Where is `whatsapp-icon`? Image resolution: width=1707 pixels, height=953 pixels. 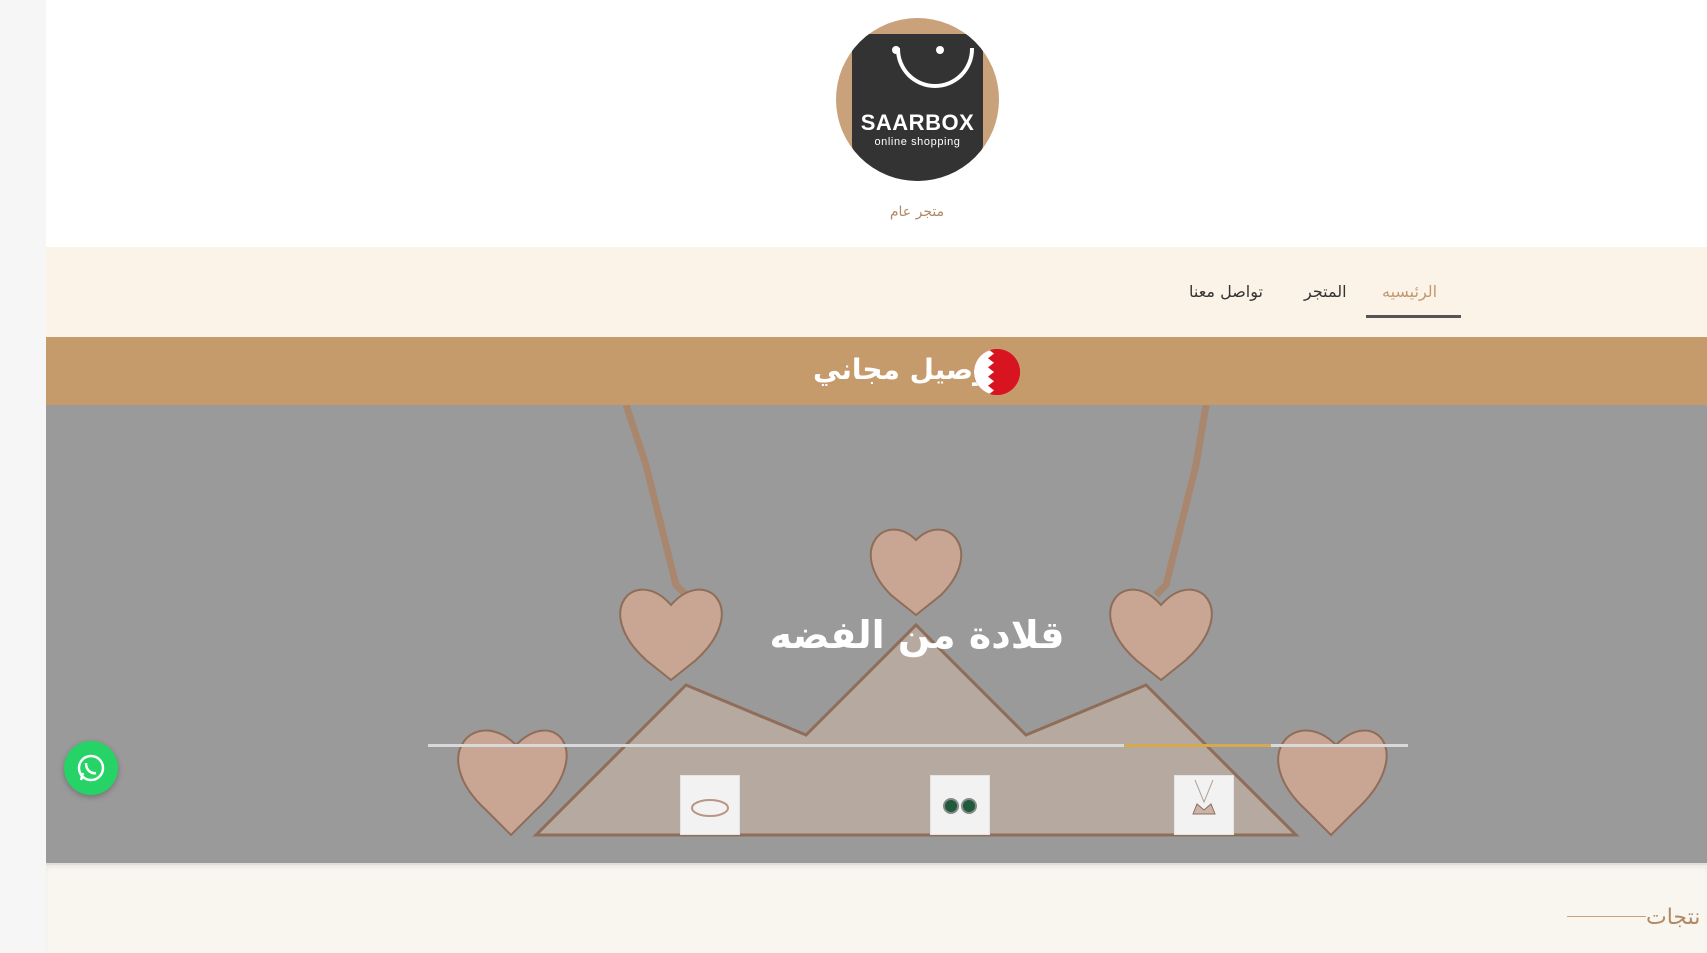 whatsapp-icon is located at coordinates (91, 768).